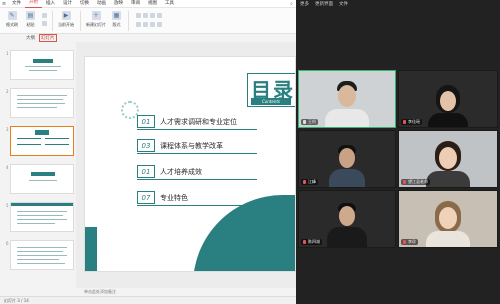 Image resolution: width=500 pixels, height=304 pixels. I want to click on menu-transition: 切换, so click(84, 4).